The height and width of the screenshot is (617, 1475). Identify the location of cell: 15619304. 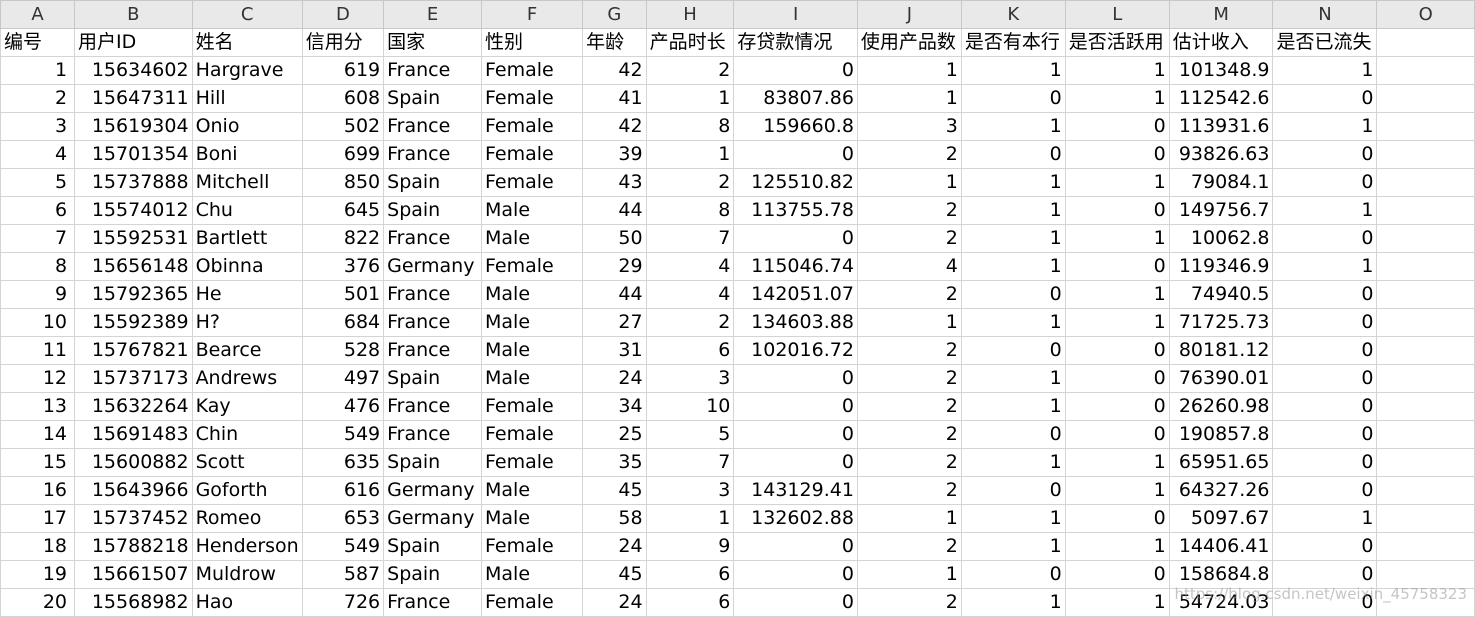
(133, 126).